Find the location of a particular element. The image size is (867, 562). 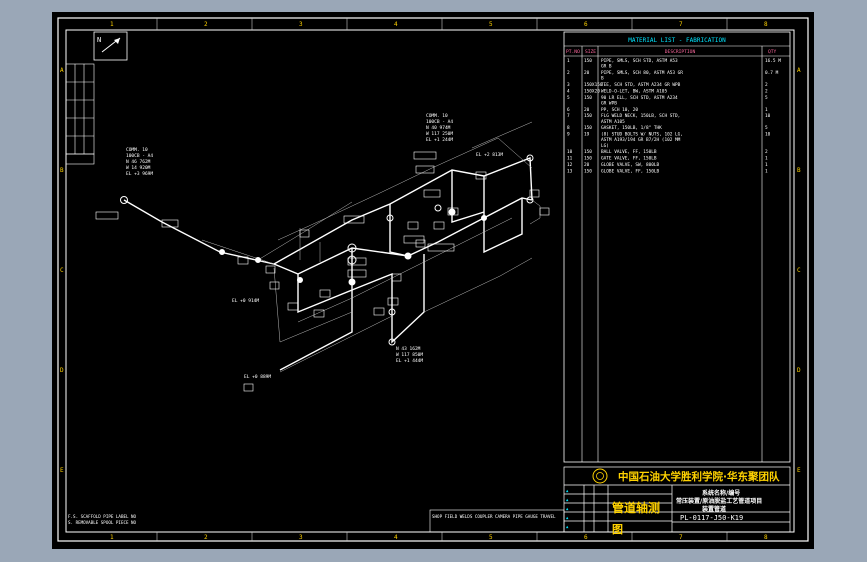

material-description: FLG WELD NECK, 150LB, SCH STD, is located at coordinates (640, 116).